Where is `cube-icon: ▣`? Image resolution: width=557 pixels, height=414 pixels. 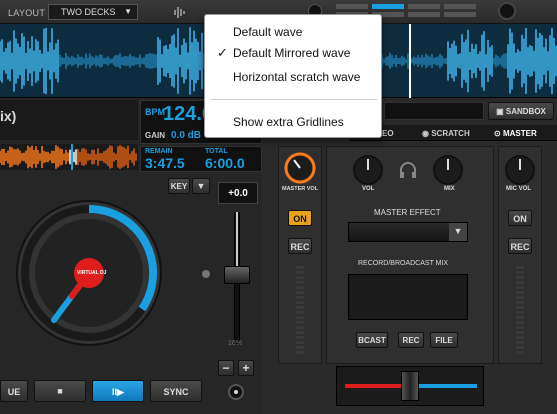 cube-icon: ▣ is located at coordinates (501, 111).